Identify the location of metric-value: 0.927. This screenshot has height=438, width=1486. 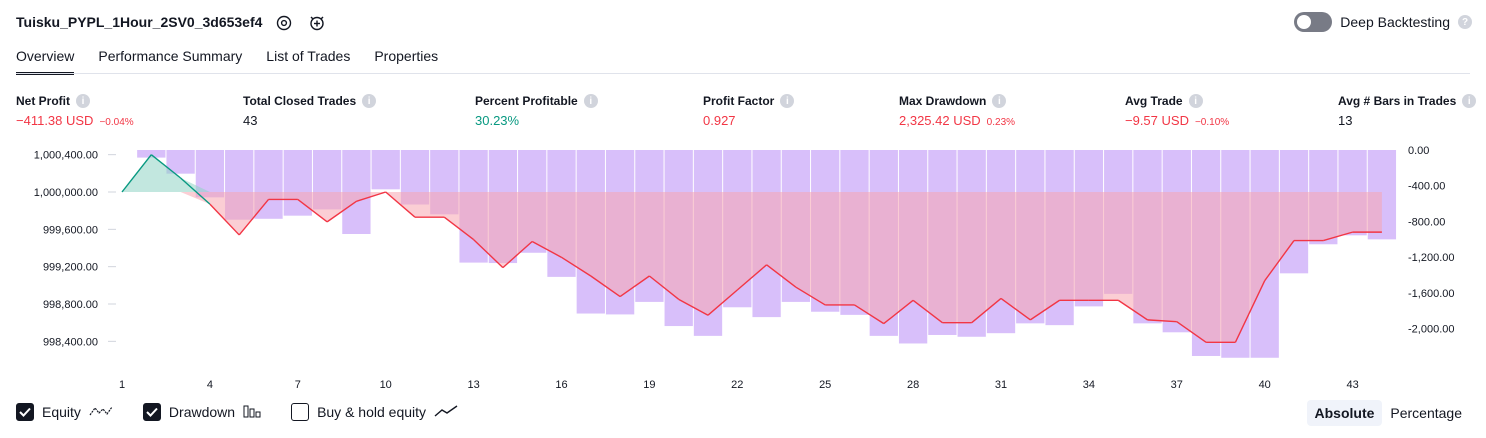
(719, 120).